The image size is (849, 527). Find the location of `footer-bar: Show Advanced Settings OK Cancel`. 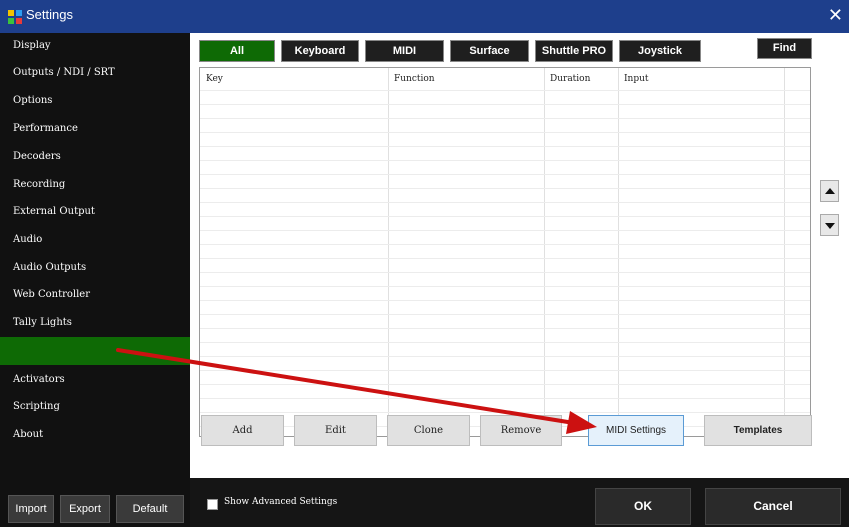

footer-bar: Show Advanced Settings OK Cancel is located at coordinates (519, 502).